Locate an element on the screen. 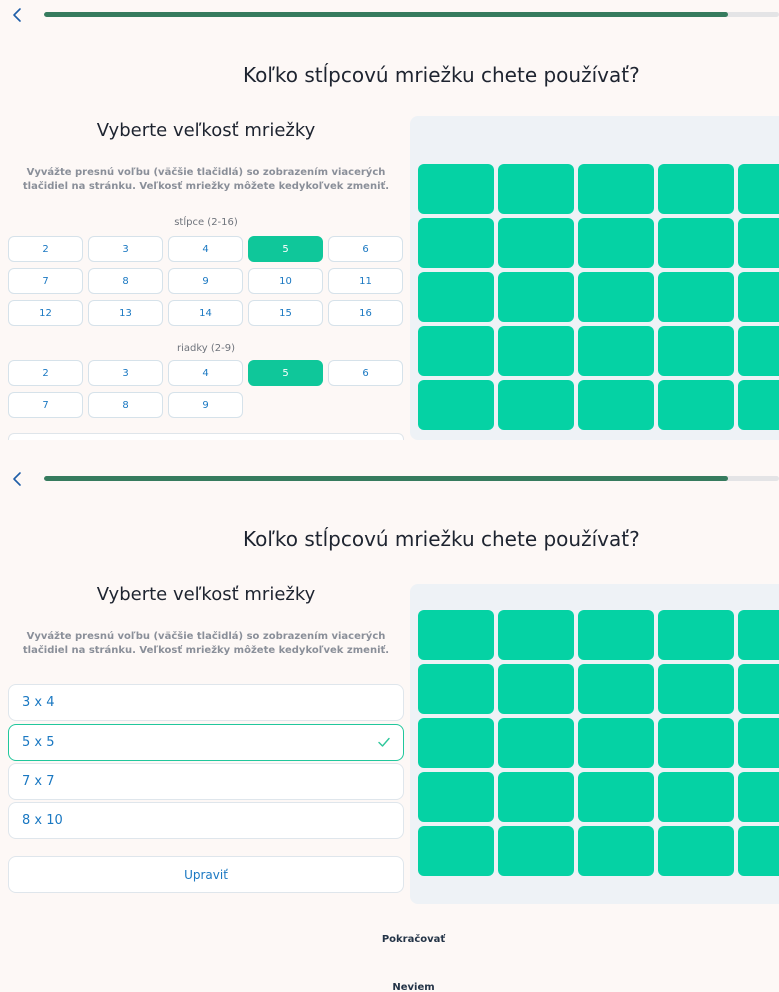  grid-option: 3 x 4 is located at coordinates (206, 702).